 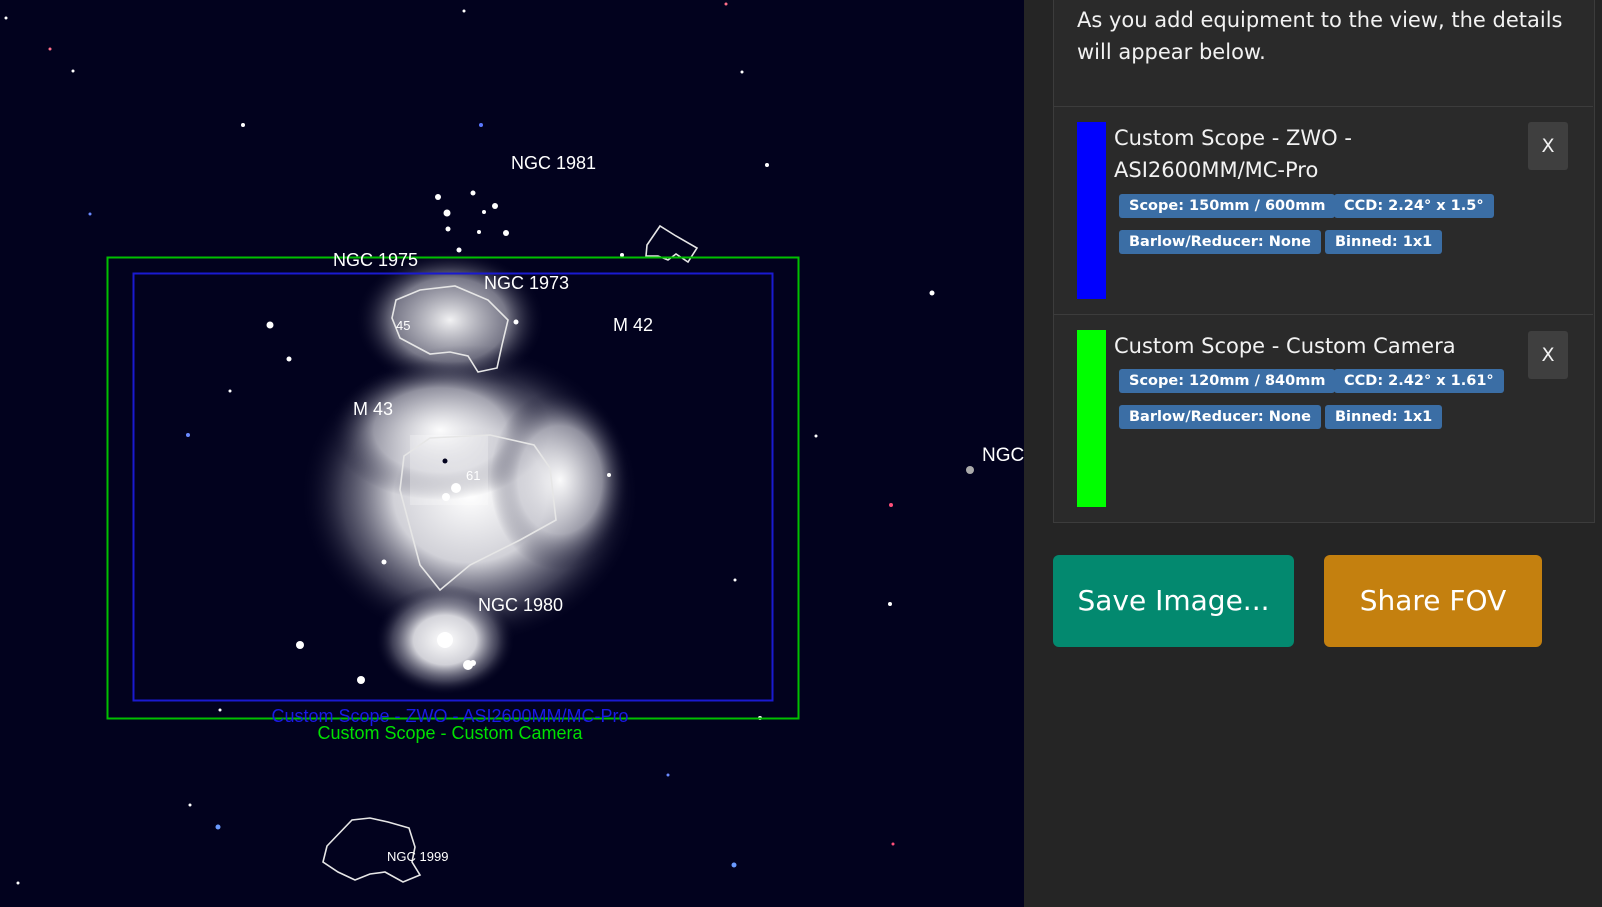 What do you see at coordinates (1227, 381) in the screenshot?
I see `scope-tag: Scope: 120mm / 840mm` at bounding box center [1227, 381].